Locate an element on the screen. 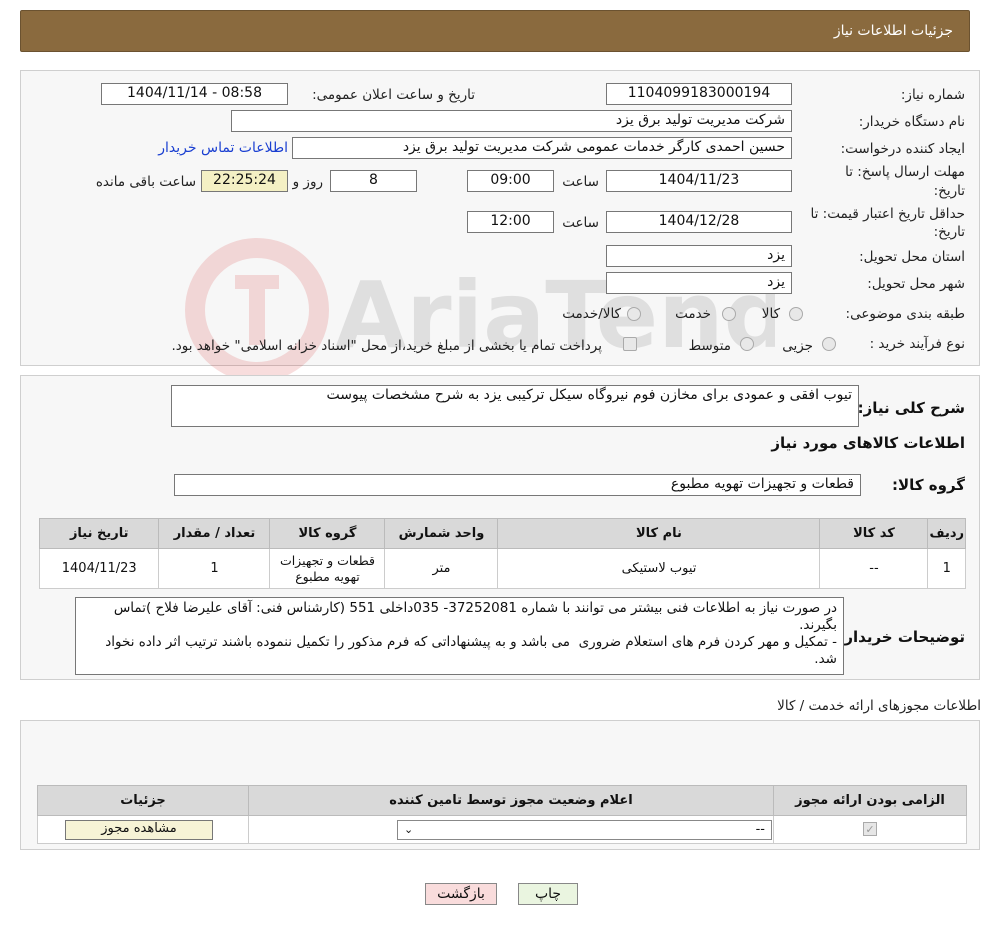 Image resolution: width=985 pixels, height=928 pixels. category-goods-service-label: کالا/خدمت is located at coordinates (591, 314).